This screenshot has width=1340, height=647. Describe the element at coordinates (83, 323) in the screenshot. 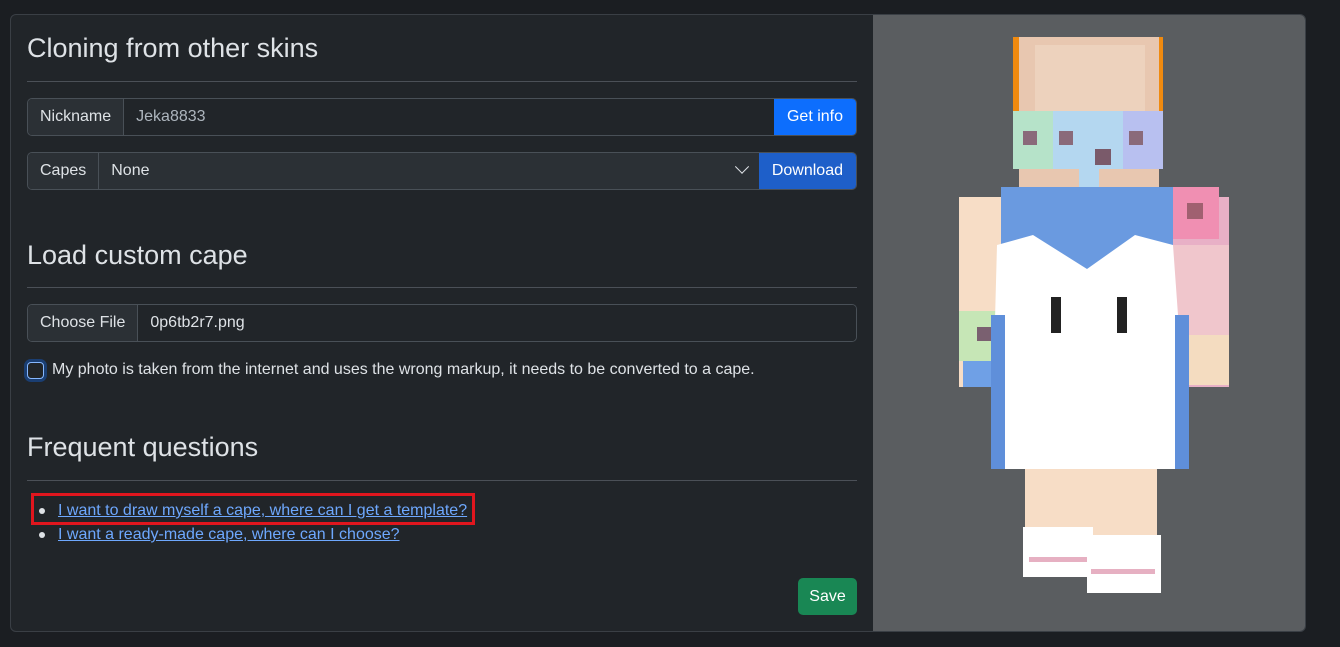

I see `choose-file-button: Choose File` at that location.